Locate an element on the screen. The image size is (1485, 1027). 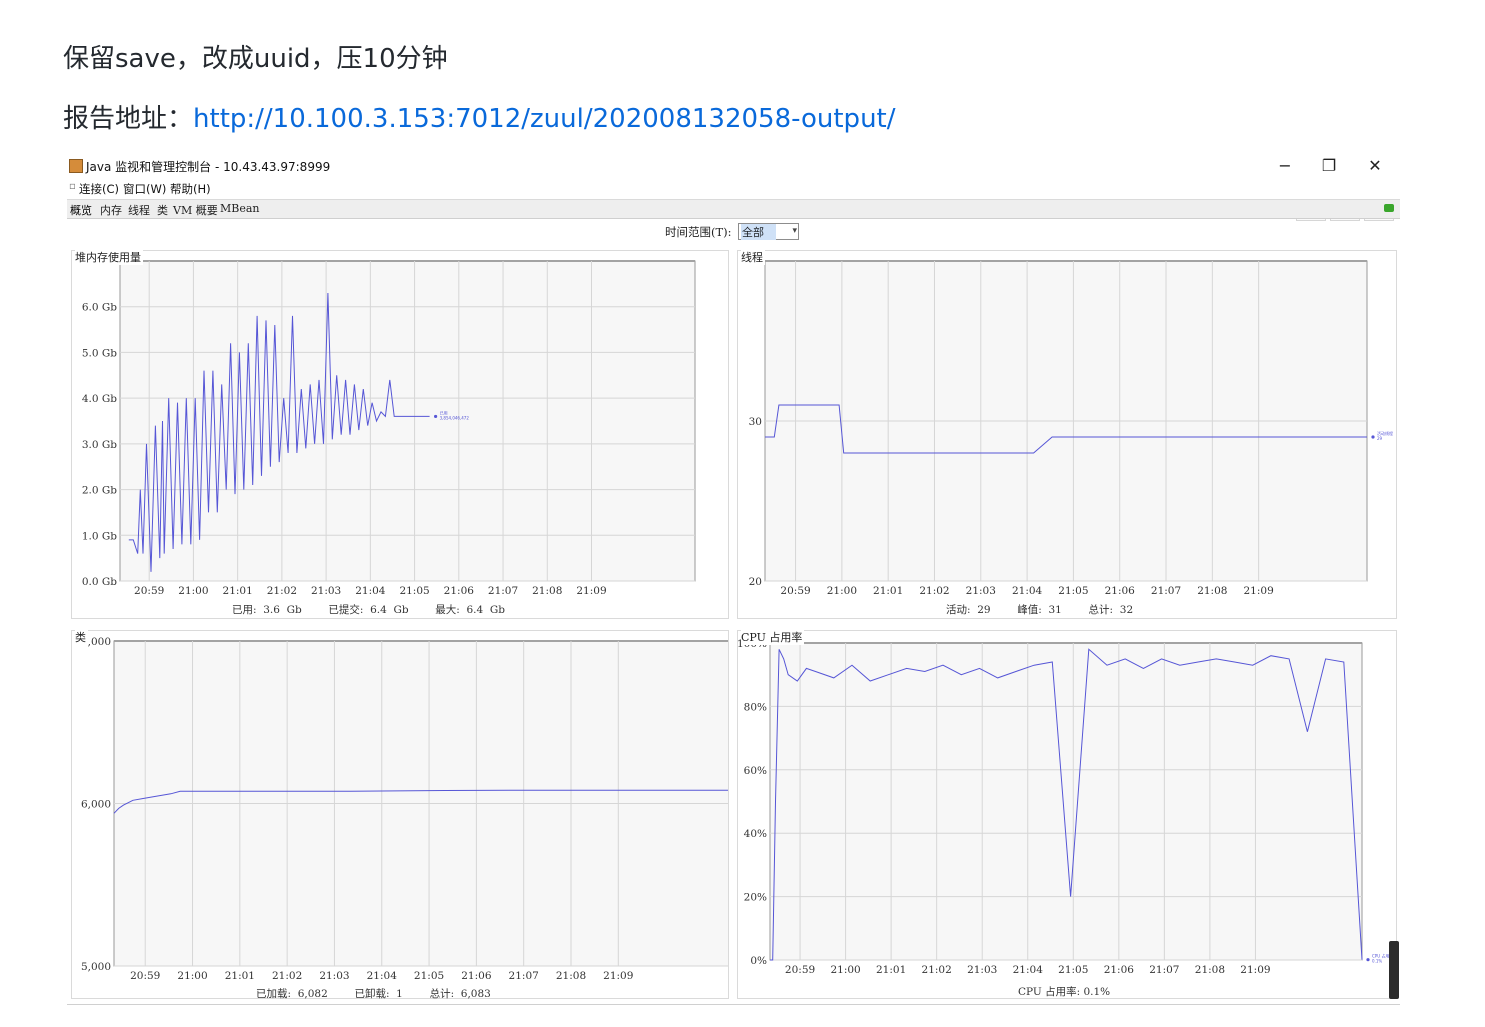
panel-title-heap: 堆内存使用量 is located at coordinates (109, 257).